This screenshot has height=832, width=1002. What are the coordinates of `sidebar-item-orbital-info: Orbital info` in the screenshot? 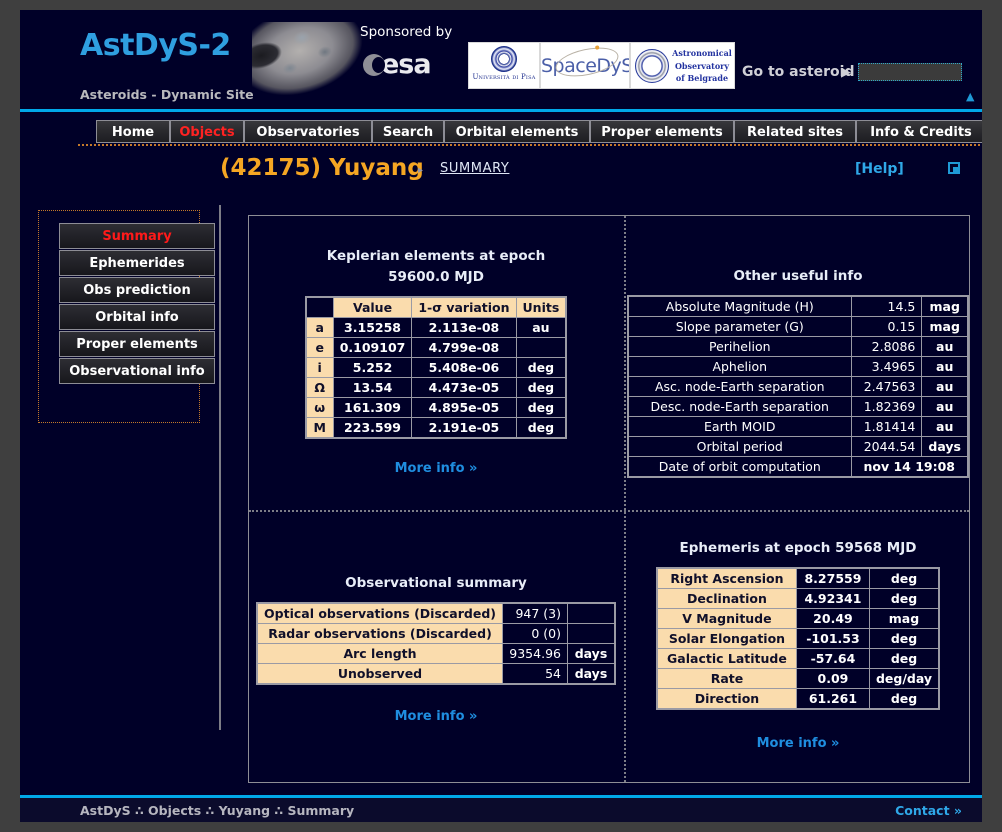 It's located at (137, 317).